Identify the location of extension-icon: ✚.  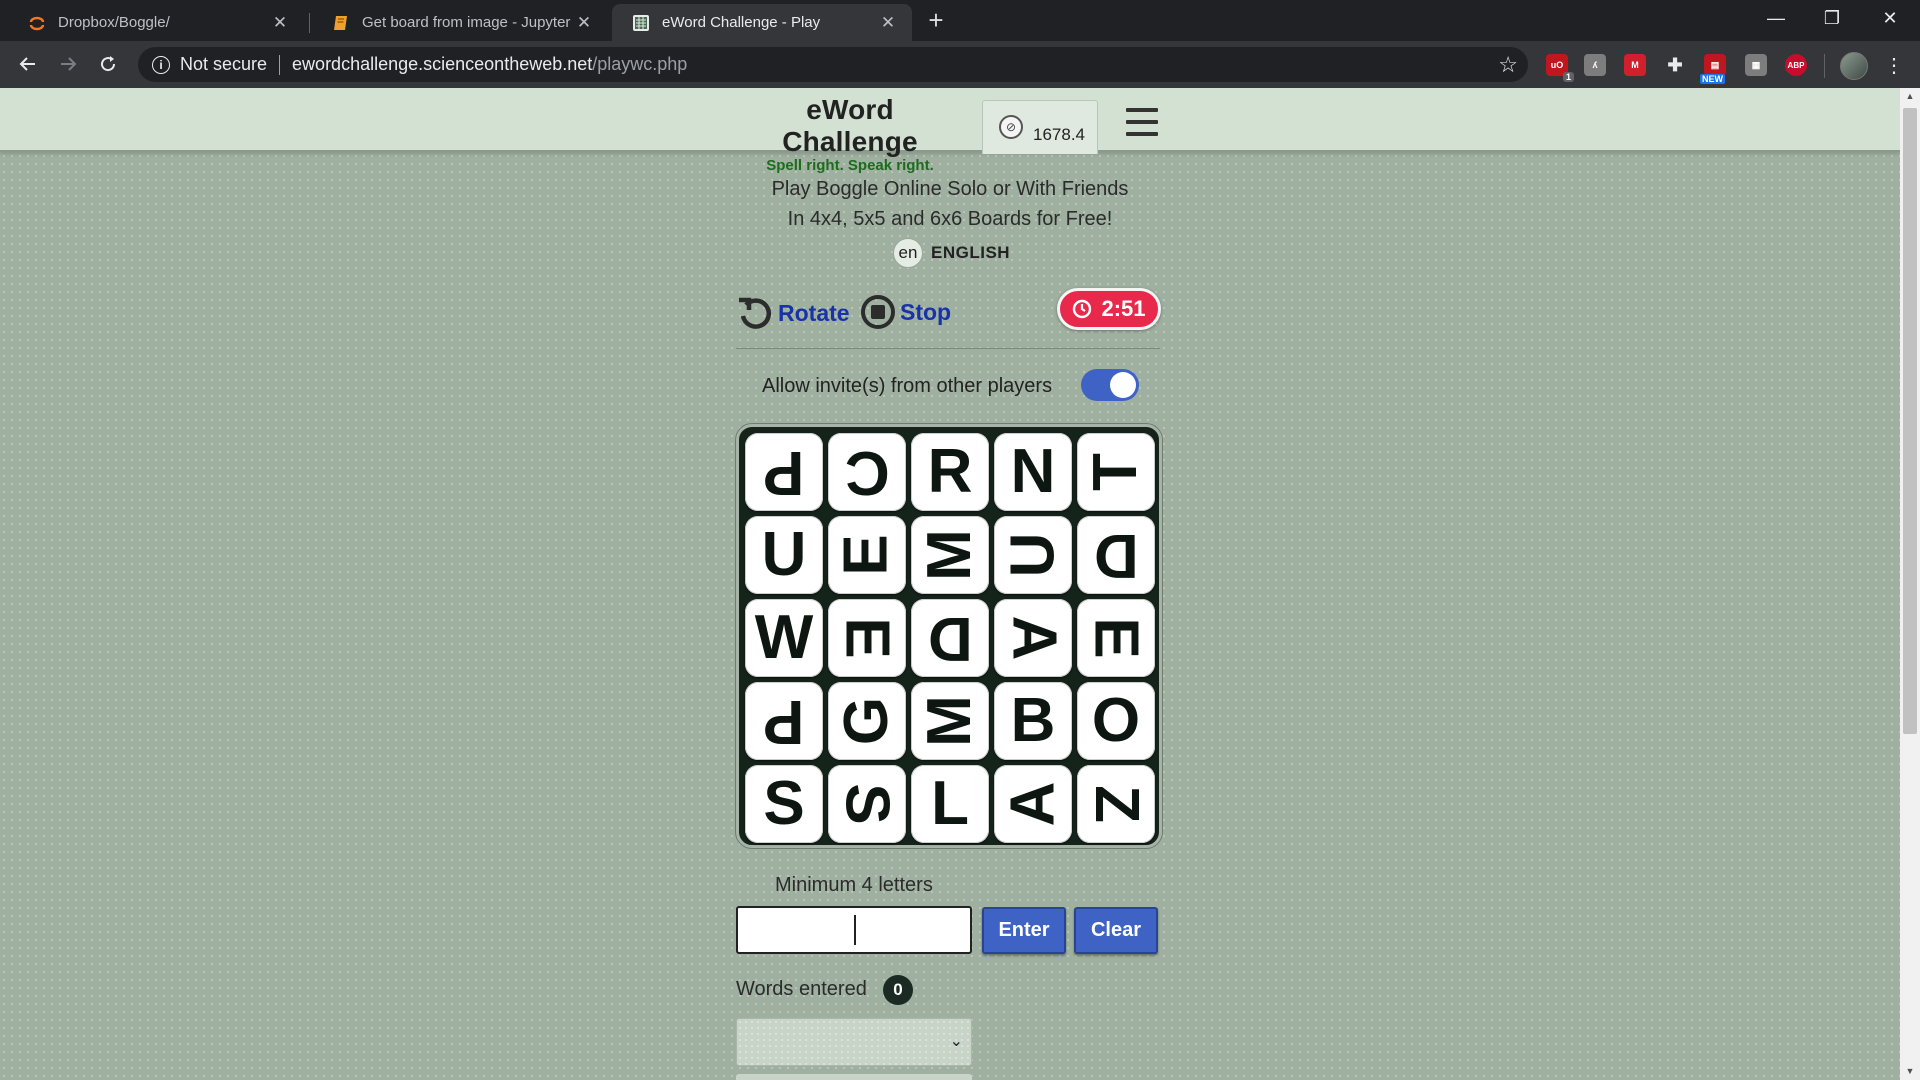
(1675, 65).